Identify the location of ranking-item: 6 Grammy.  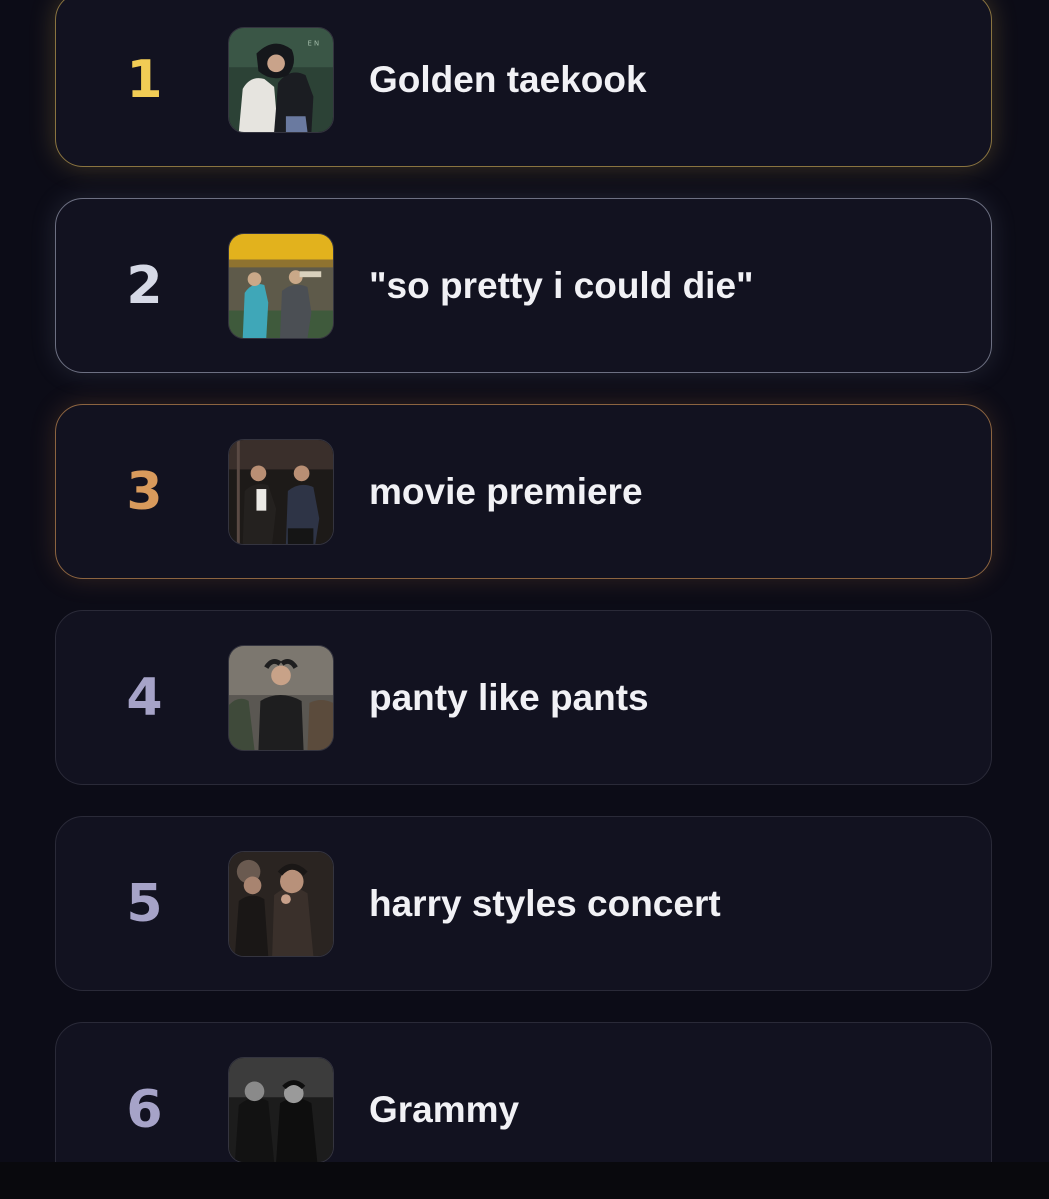
(523, 1092).